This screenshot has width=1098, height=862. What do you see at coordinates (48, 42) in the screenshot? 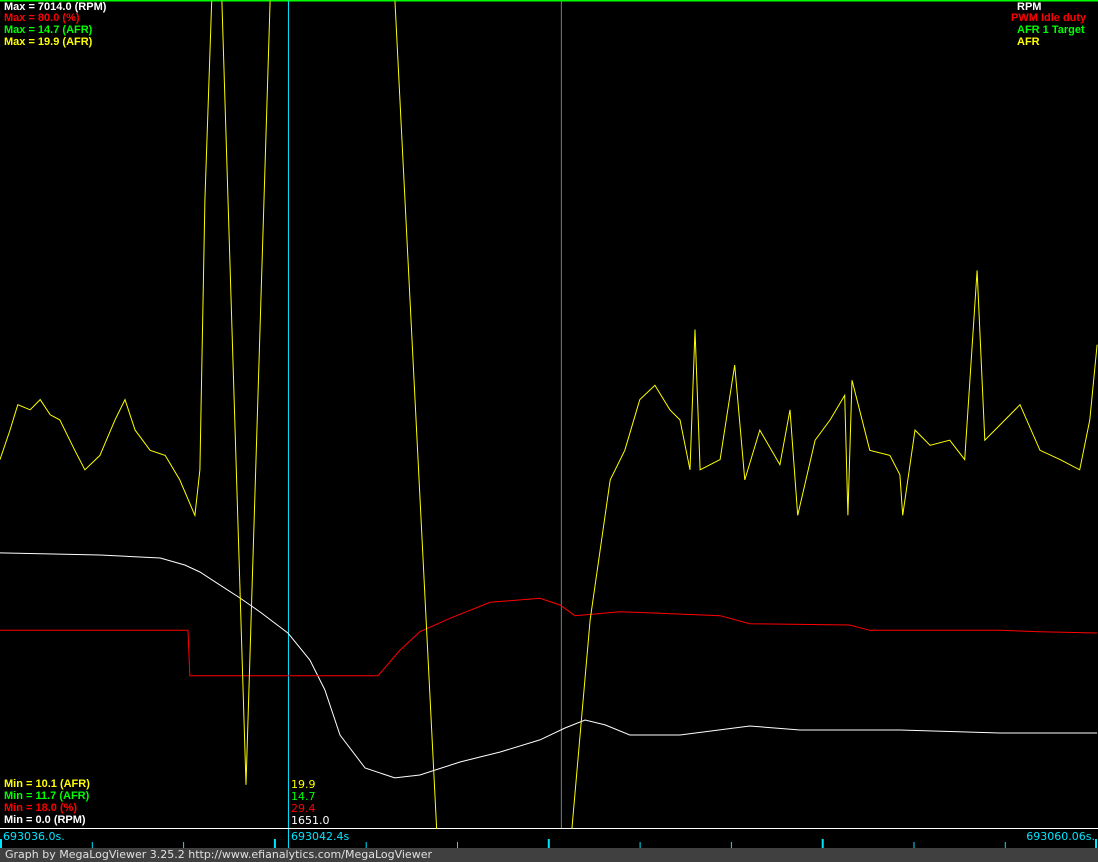
I see `max-label-afr: Max = 19.9 (AFR)` at bounding box center [48, 42].